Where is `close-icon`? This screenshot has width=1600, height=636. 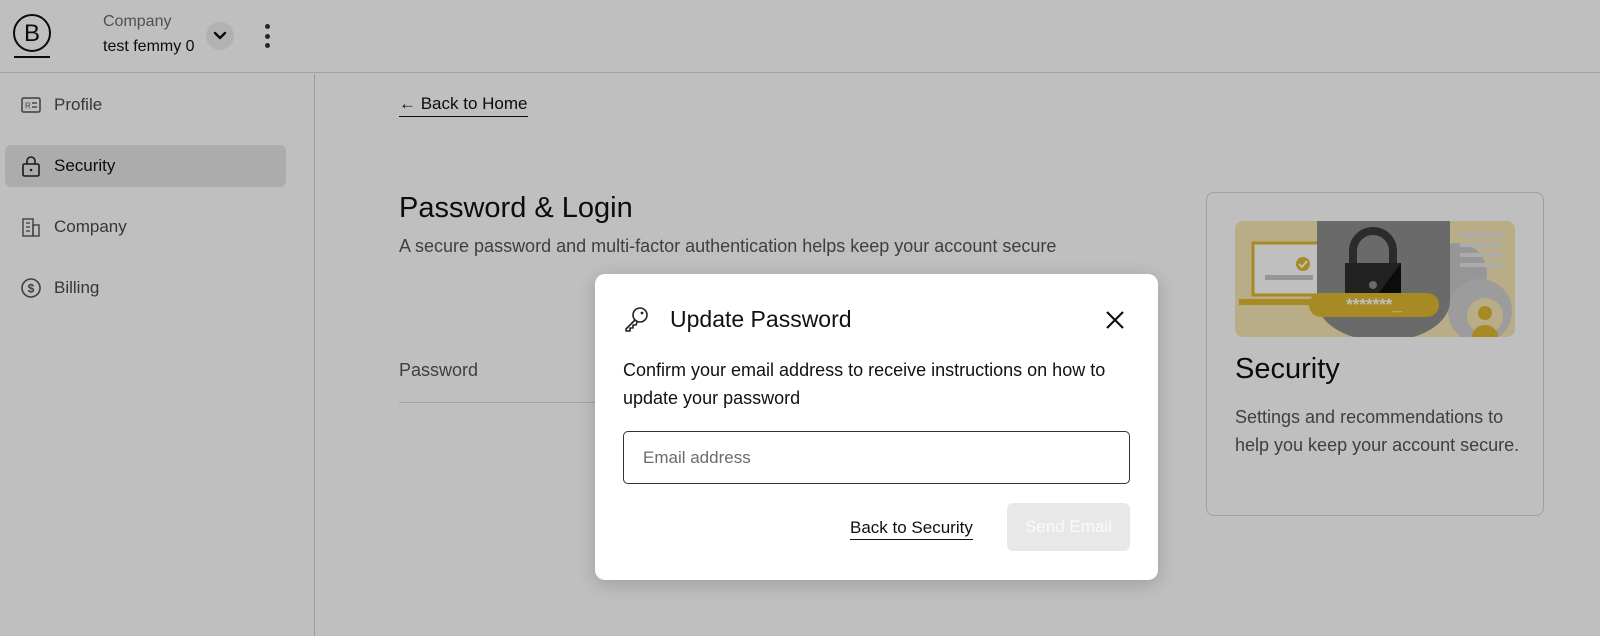
close-icon is located at coordinates (1115, 320).